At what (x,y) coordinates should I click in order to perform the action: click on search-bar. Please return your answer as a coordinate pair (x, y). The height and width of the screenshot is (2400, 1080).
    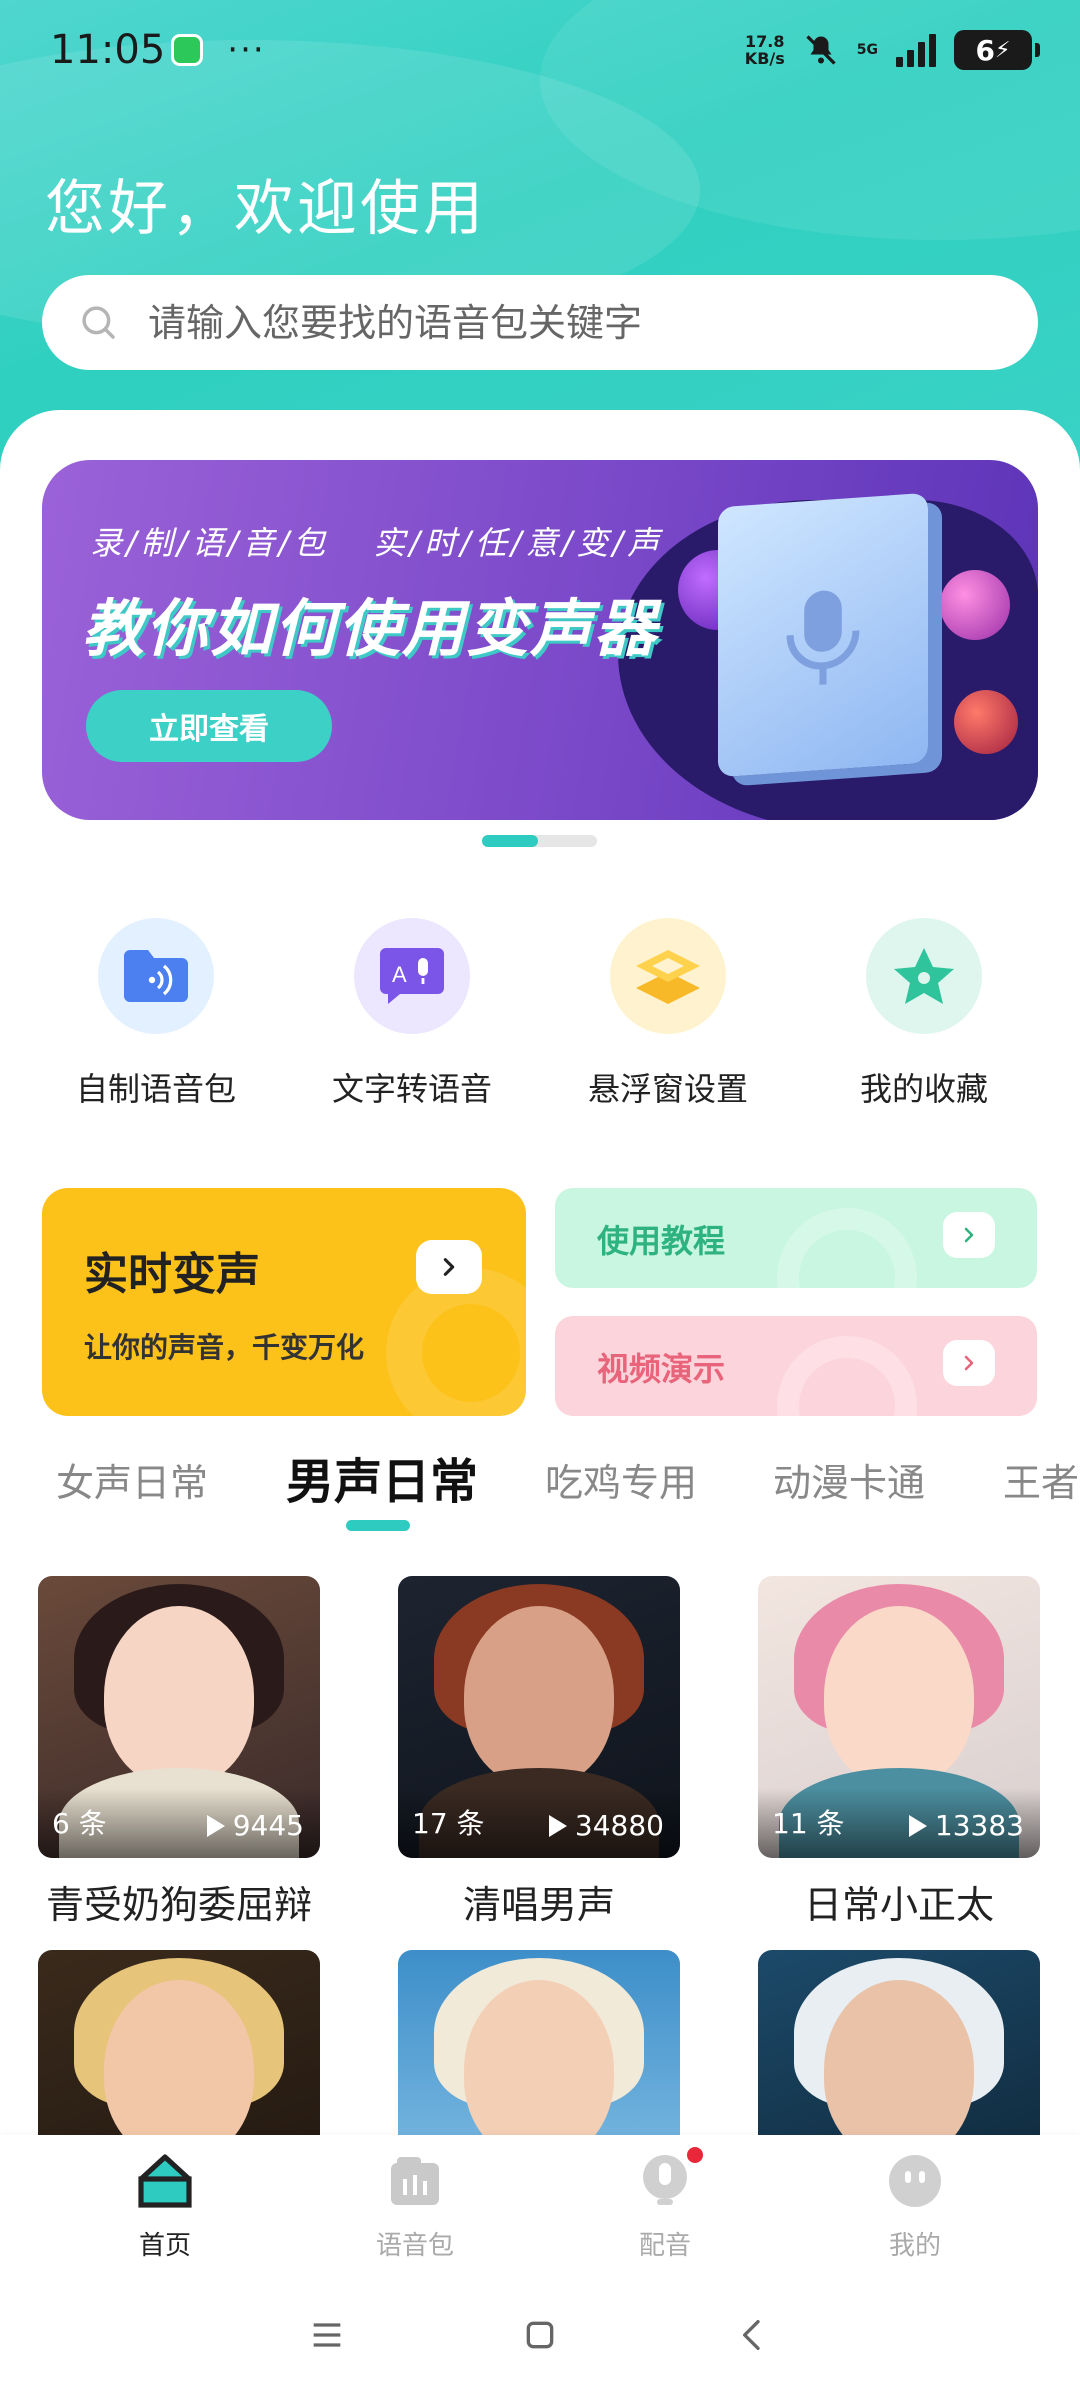
    Looking at the image, I should click on (540, 322).